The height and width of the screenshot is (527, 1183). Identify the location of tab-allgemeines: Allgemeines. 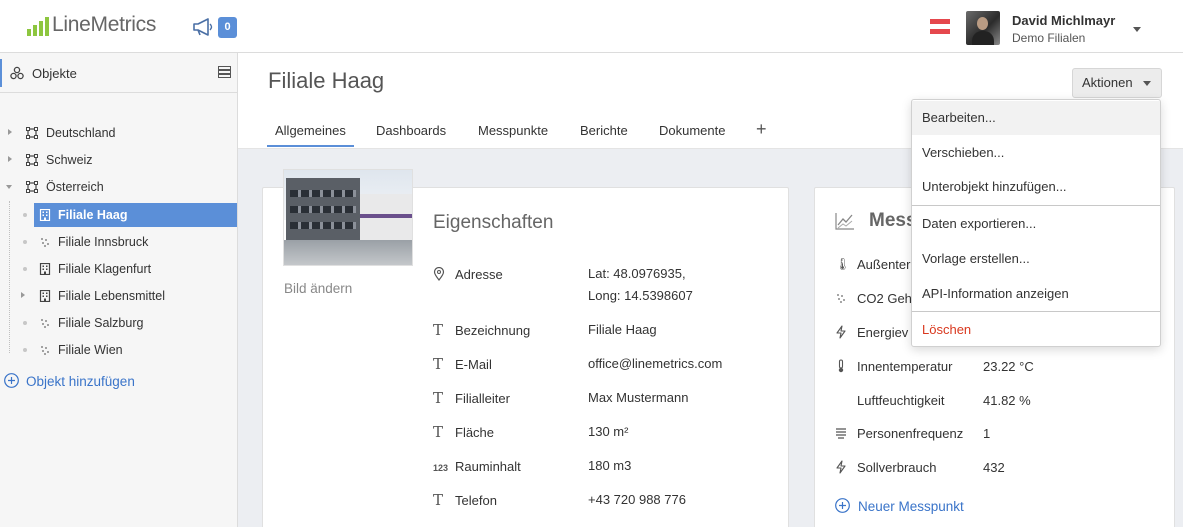
(310, 135).